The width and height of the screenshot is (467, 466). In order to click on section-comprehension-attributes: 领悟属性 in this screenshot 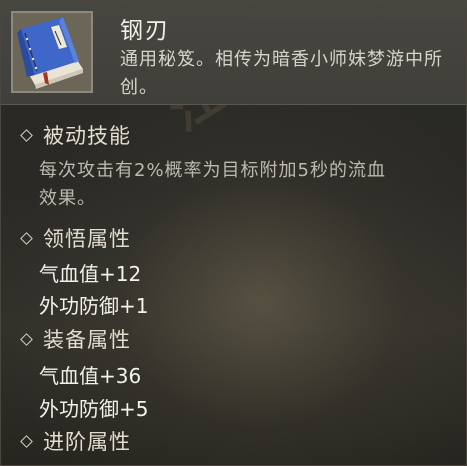, I will do `click(75, 238)`.